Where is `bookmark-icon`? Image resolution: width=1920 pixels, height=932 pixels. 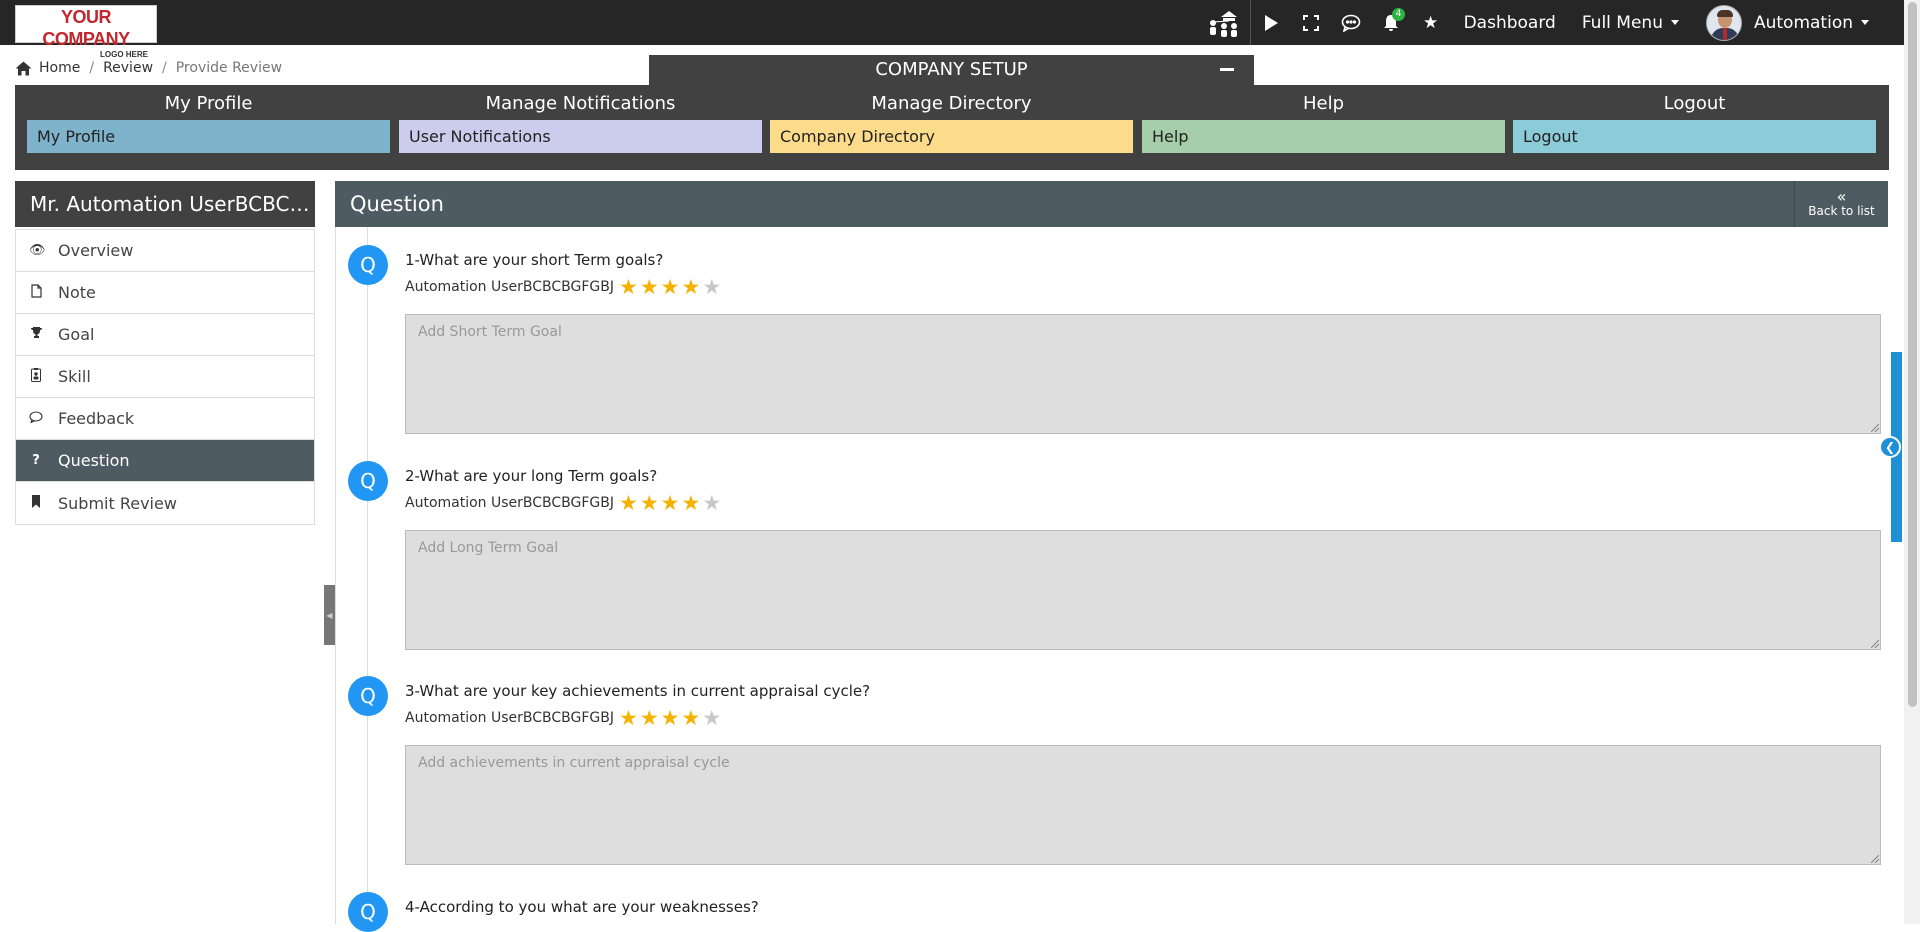 bookmark-icon is located at coordinates (36, 503).